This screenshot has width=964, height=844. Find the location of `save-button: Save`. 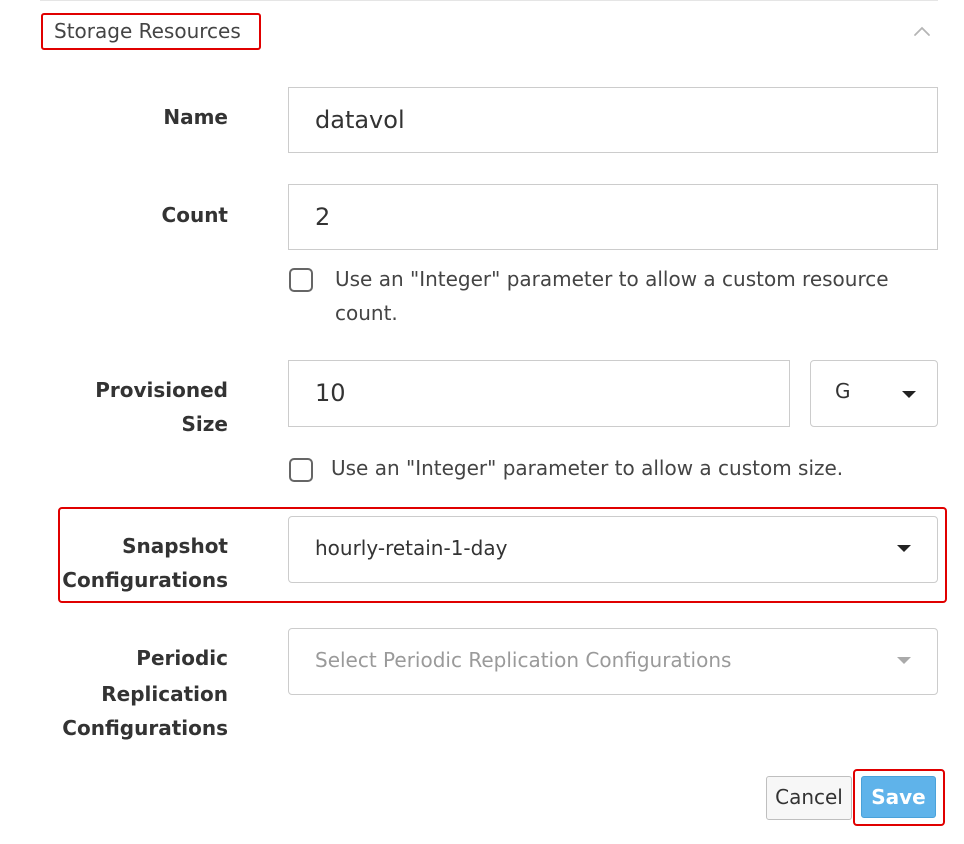

save-button: Save is located at coordinates (898, 797).